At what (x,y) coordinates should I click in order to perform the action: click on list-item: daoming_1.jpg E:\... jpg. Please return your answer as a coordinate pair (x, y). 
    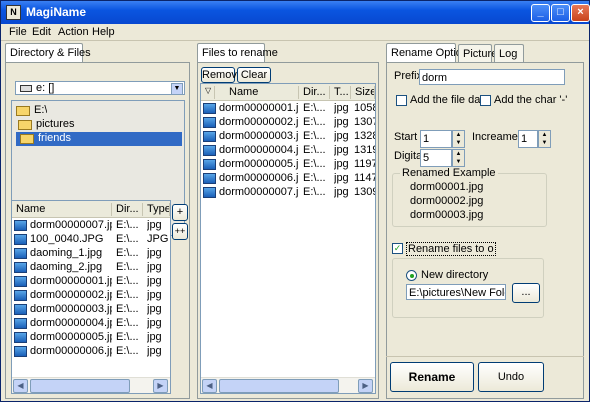
    Looking at the image, I should click on (91, 254).